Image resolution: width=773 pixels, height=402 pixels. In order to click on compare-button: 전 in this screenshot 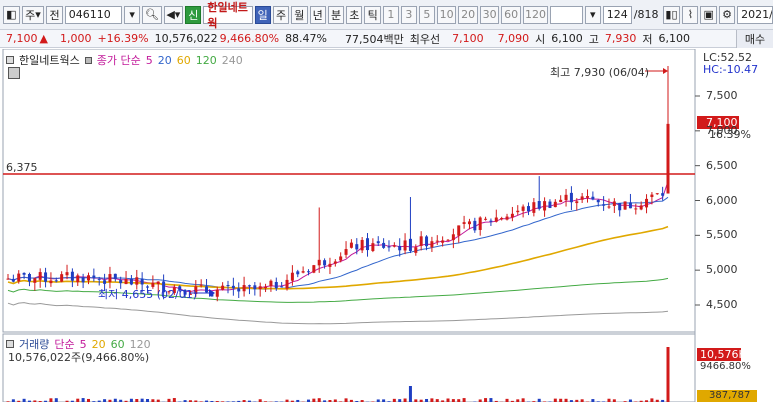, I will do `click(54, 14)`.